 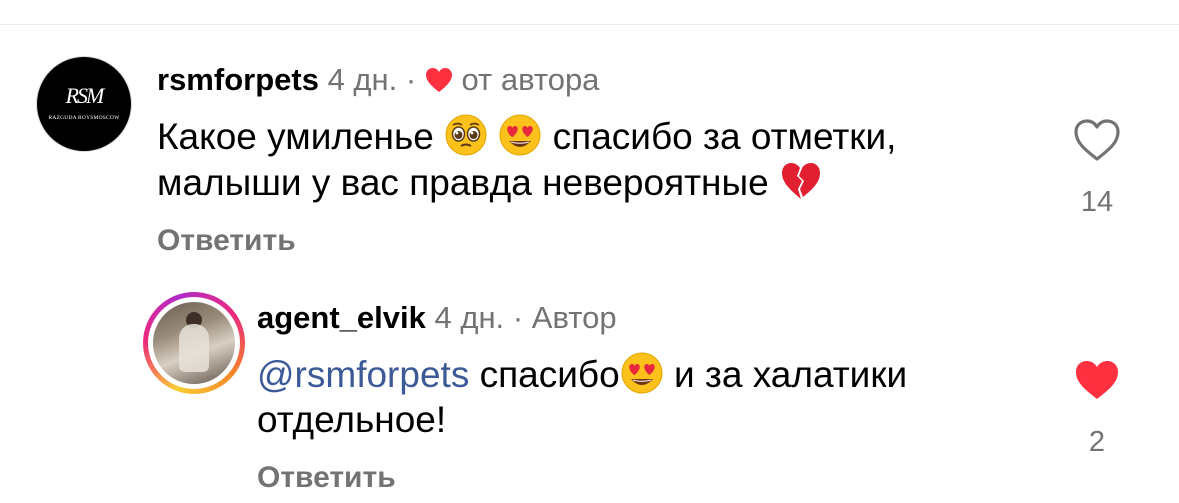 I want to click on comment-text-line-1: @rsmforpets спасибо и за халатики, so click(x=582, y=374).